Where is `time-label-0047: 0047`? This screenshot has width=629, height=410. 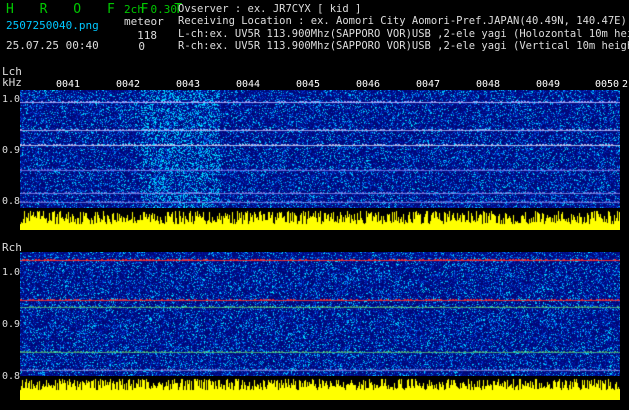
time-label-0047: 0047 is located at coordinates (428, 84).